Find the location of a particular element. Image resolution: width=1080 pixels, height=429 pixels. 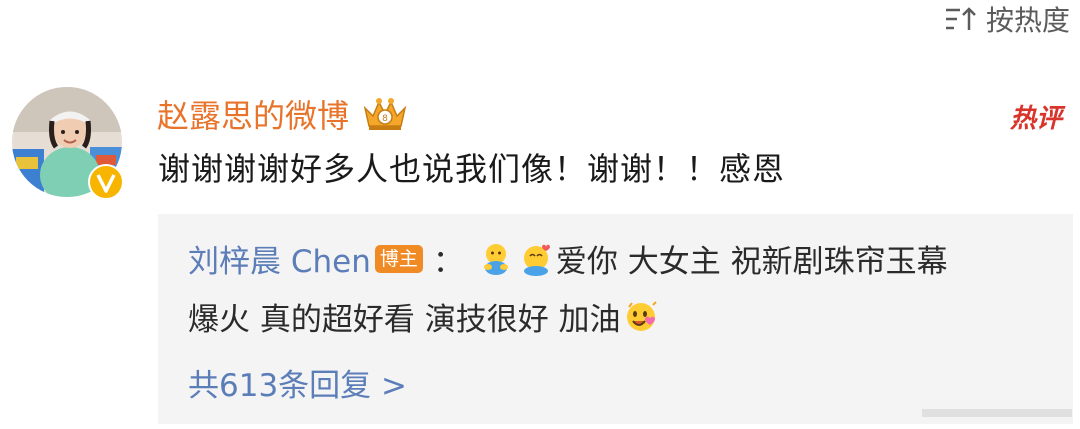

sort-by-popularity-button: 按热度 is located at coordinates (1007, 19).